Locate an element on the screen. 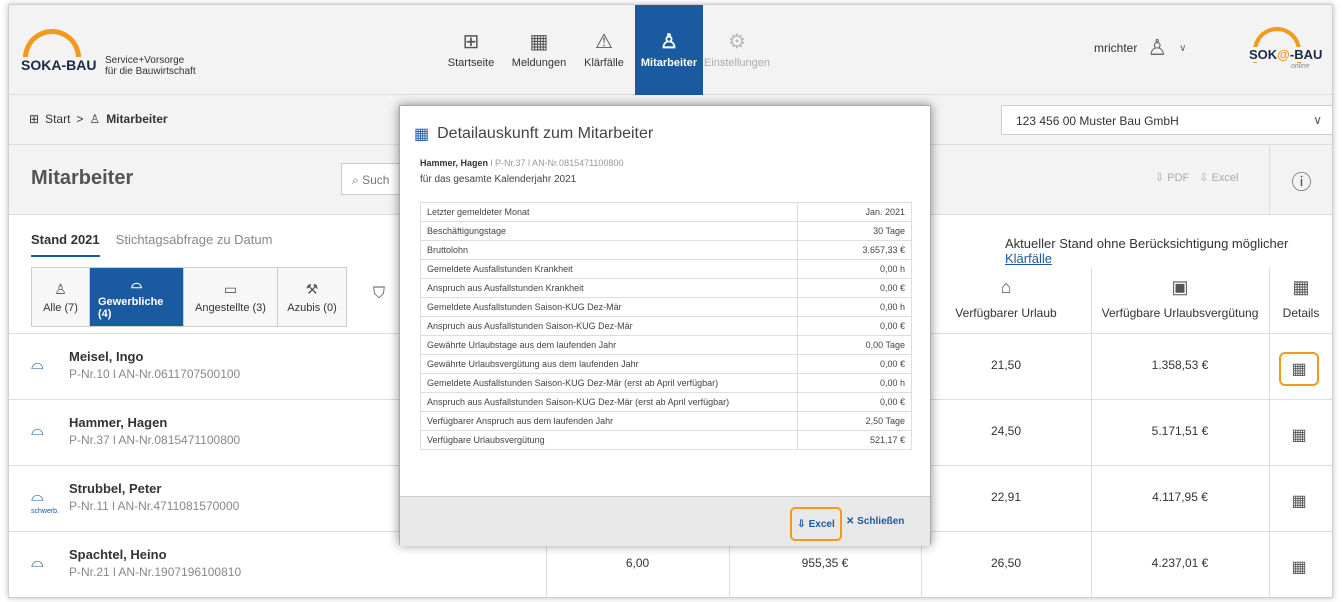 The height and width of the screenshot is (602, 1343). employee-number: P-Nr.37 l AN-Nr.0815471100800 is located at coordinates (155, 440).